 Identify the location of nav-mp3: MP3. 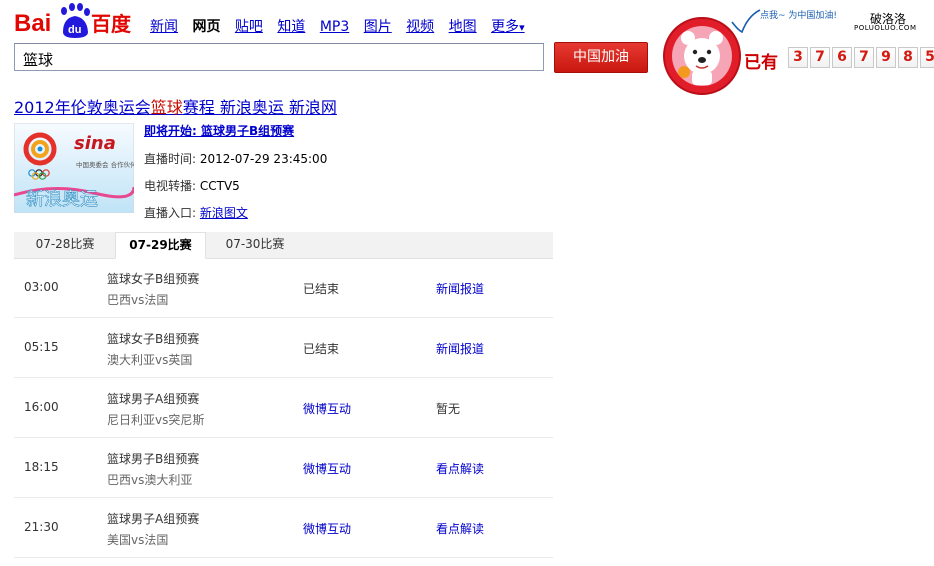
(334, 27).